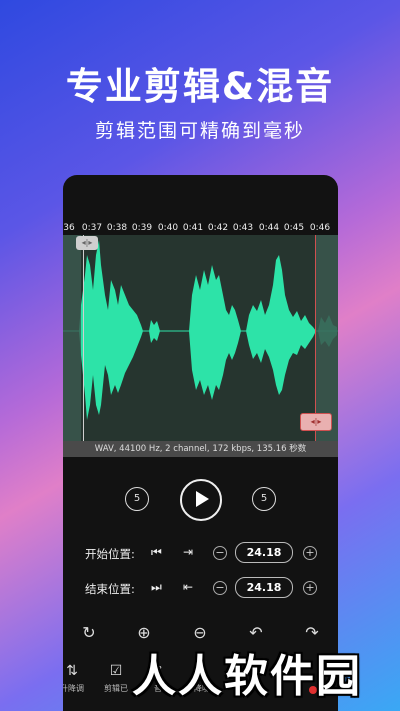  Describe the element at coordinates (188, 587) in the screenshot. I see `set-end-icon: ⇤` at that location.